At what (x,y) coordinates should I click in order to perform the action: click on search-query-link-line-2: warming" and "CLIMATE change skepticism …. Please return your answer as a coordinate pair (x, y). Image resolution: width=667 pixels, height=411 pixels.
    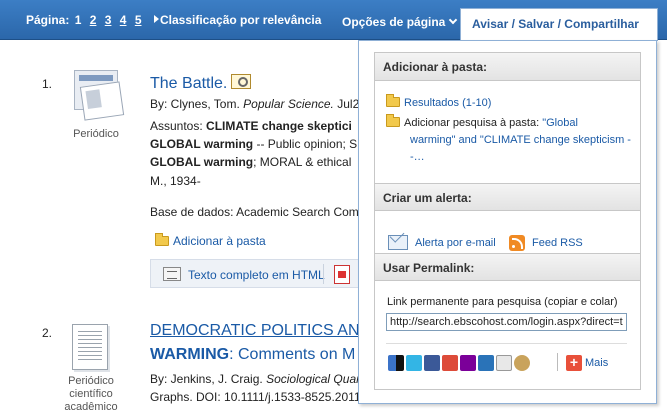
    Looking at the image, I should click on (520, 140).